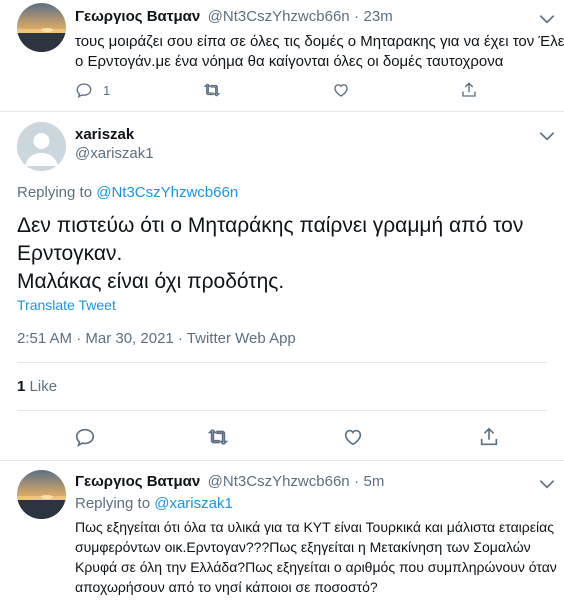  What do you see at coordinates (104, 134) in the screenshot?
I see `author-name: xariszak` at bounding box center [104, 134].